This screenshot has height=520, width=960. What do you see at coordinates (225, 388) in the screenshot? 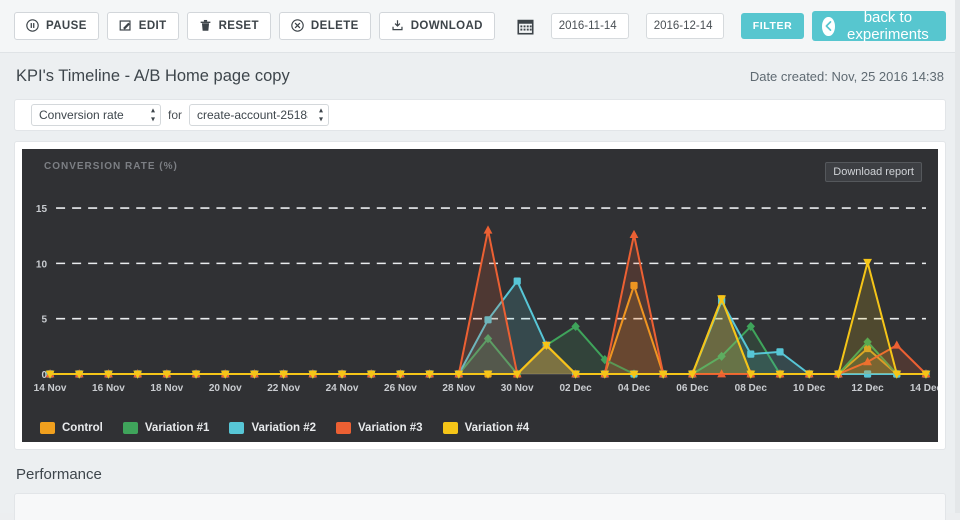
I see `x-axis-tick: 20 Nov` at bounding box center [225, 388].